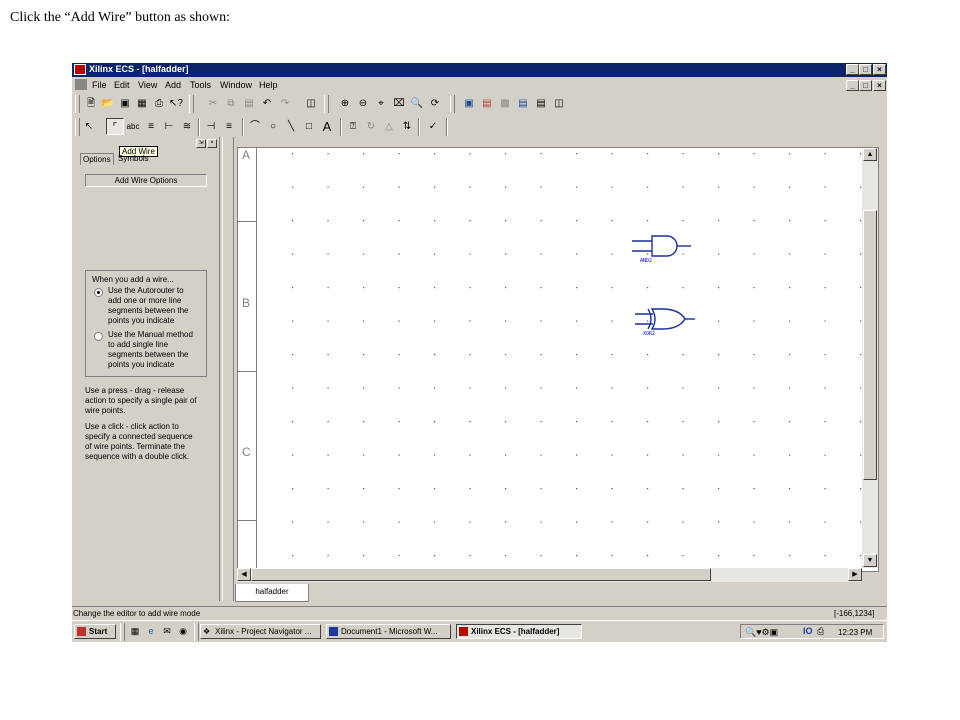  I want to click on redo-icon: ↷, so click(285, 103).